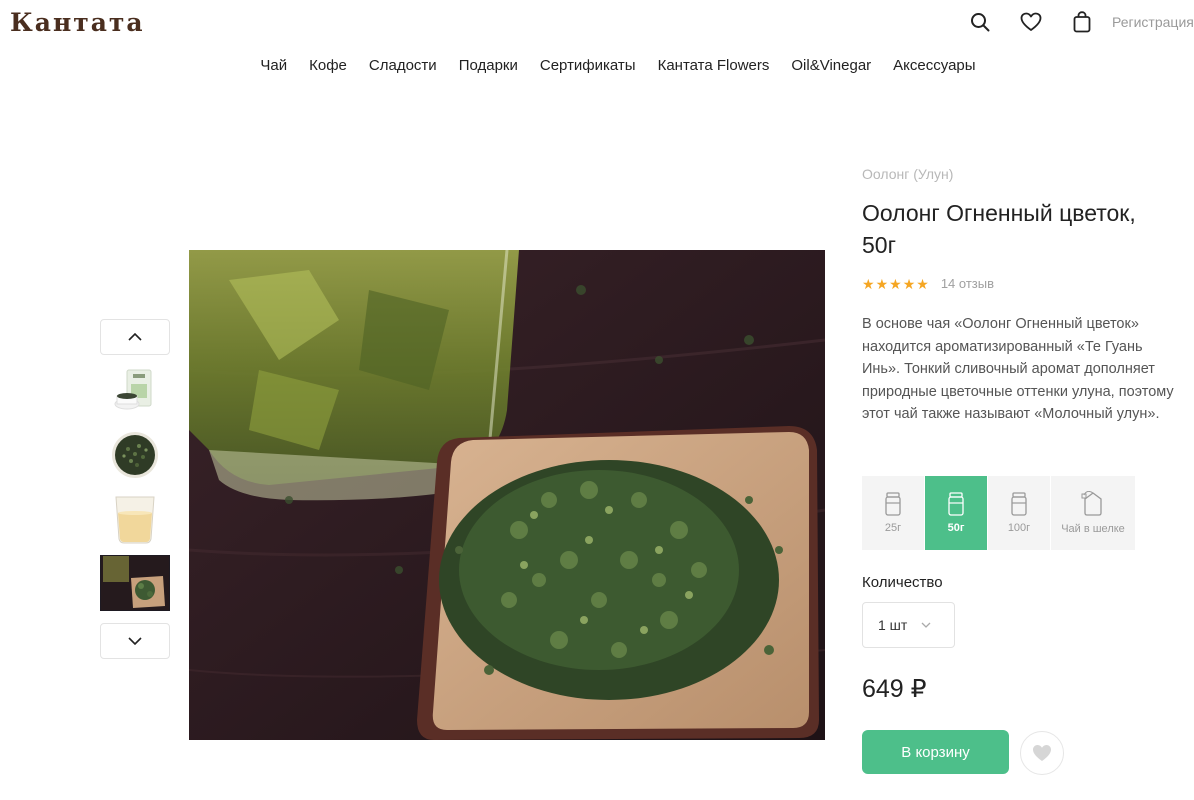 This screenshot has width=1194, height=800. Describe the element at coordinates (135, 391) in the screenshot. I see `tea-package-thumbnail` at that location.